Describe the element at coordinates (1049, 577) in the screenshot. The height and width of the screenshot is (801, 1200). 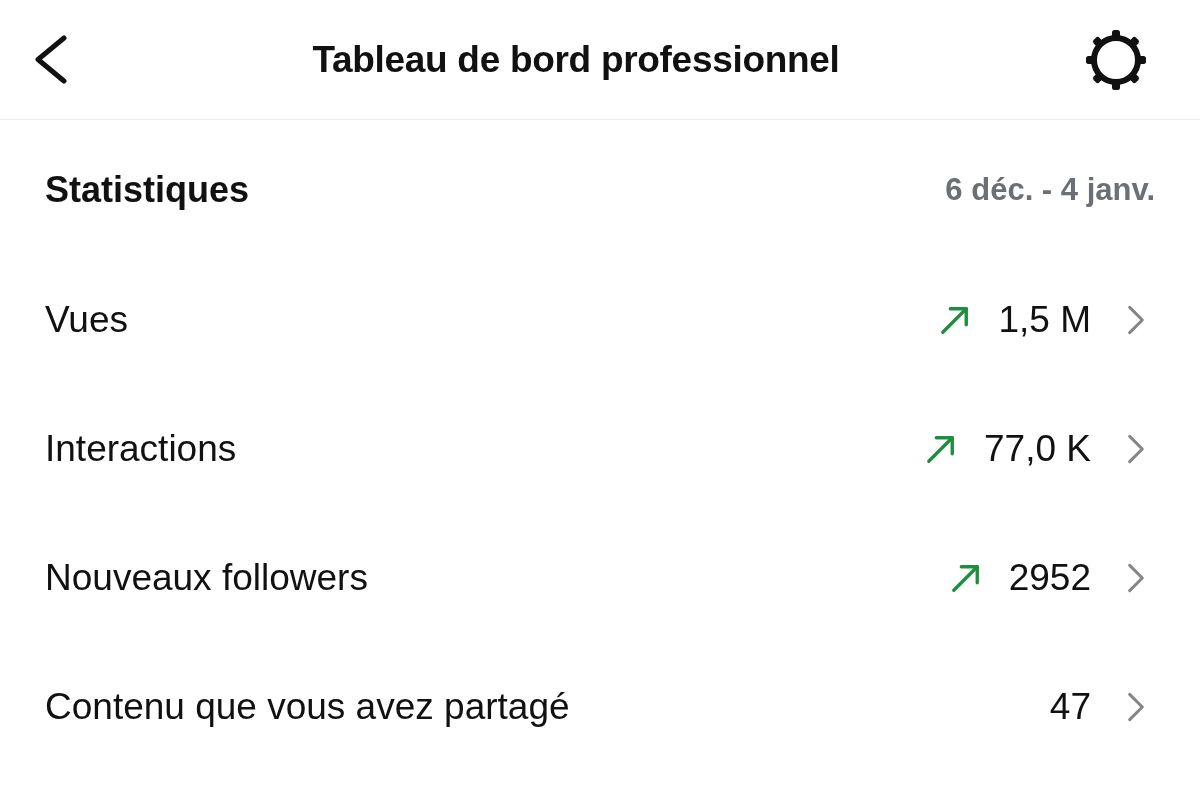
I see `stat-value: 2952` at that location.